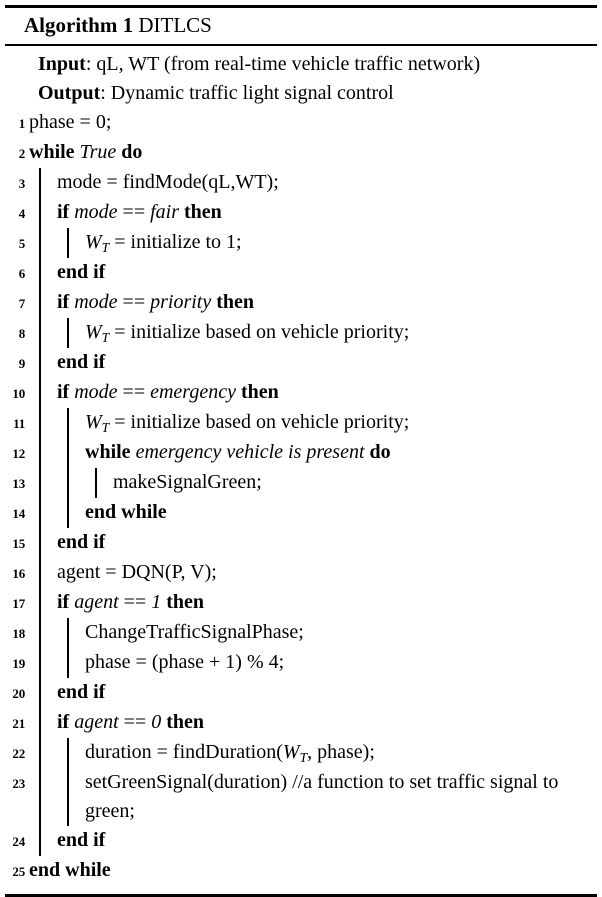 The width and height of the screenshot is (602, 897). Describe the element at coordinates (301, 213) in the screenshot. I see `algorithm-line: 4 if mode == fair then` at that location.